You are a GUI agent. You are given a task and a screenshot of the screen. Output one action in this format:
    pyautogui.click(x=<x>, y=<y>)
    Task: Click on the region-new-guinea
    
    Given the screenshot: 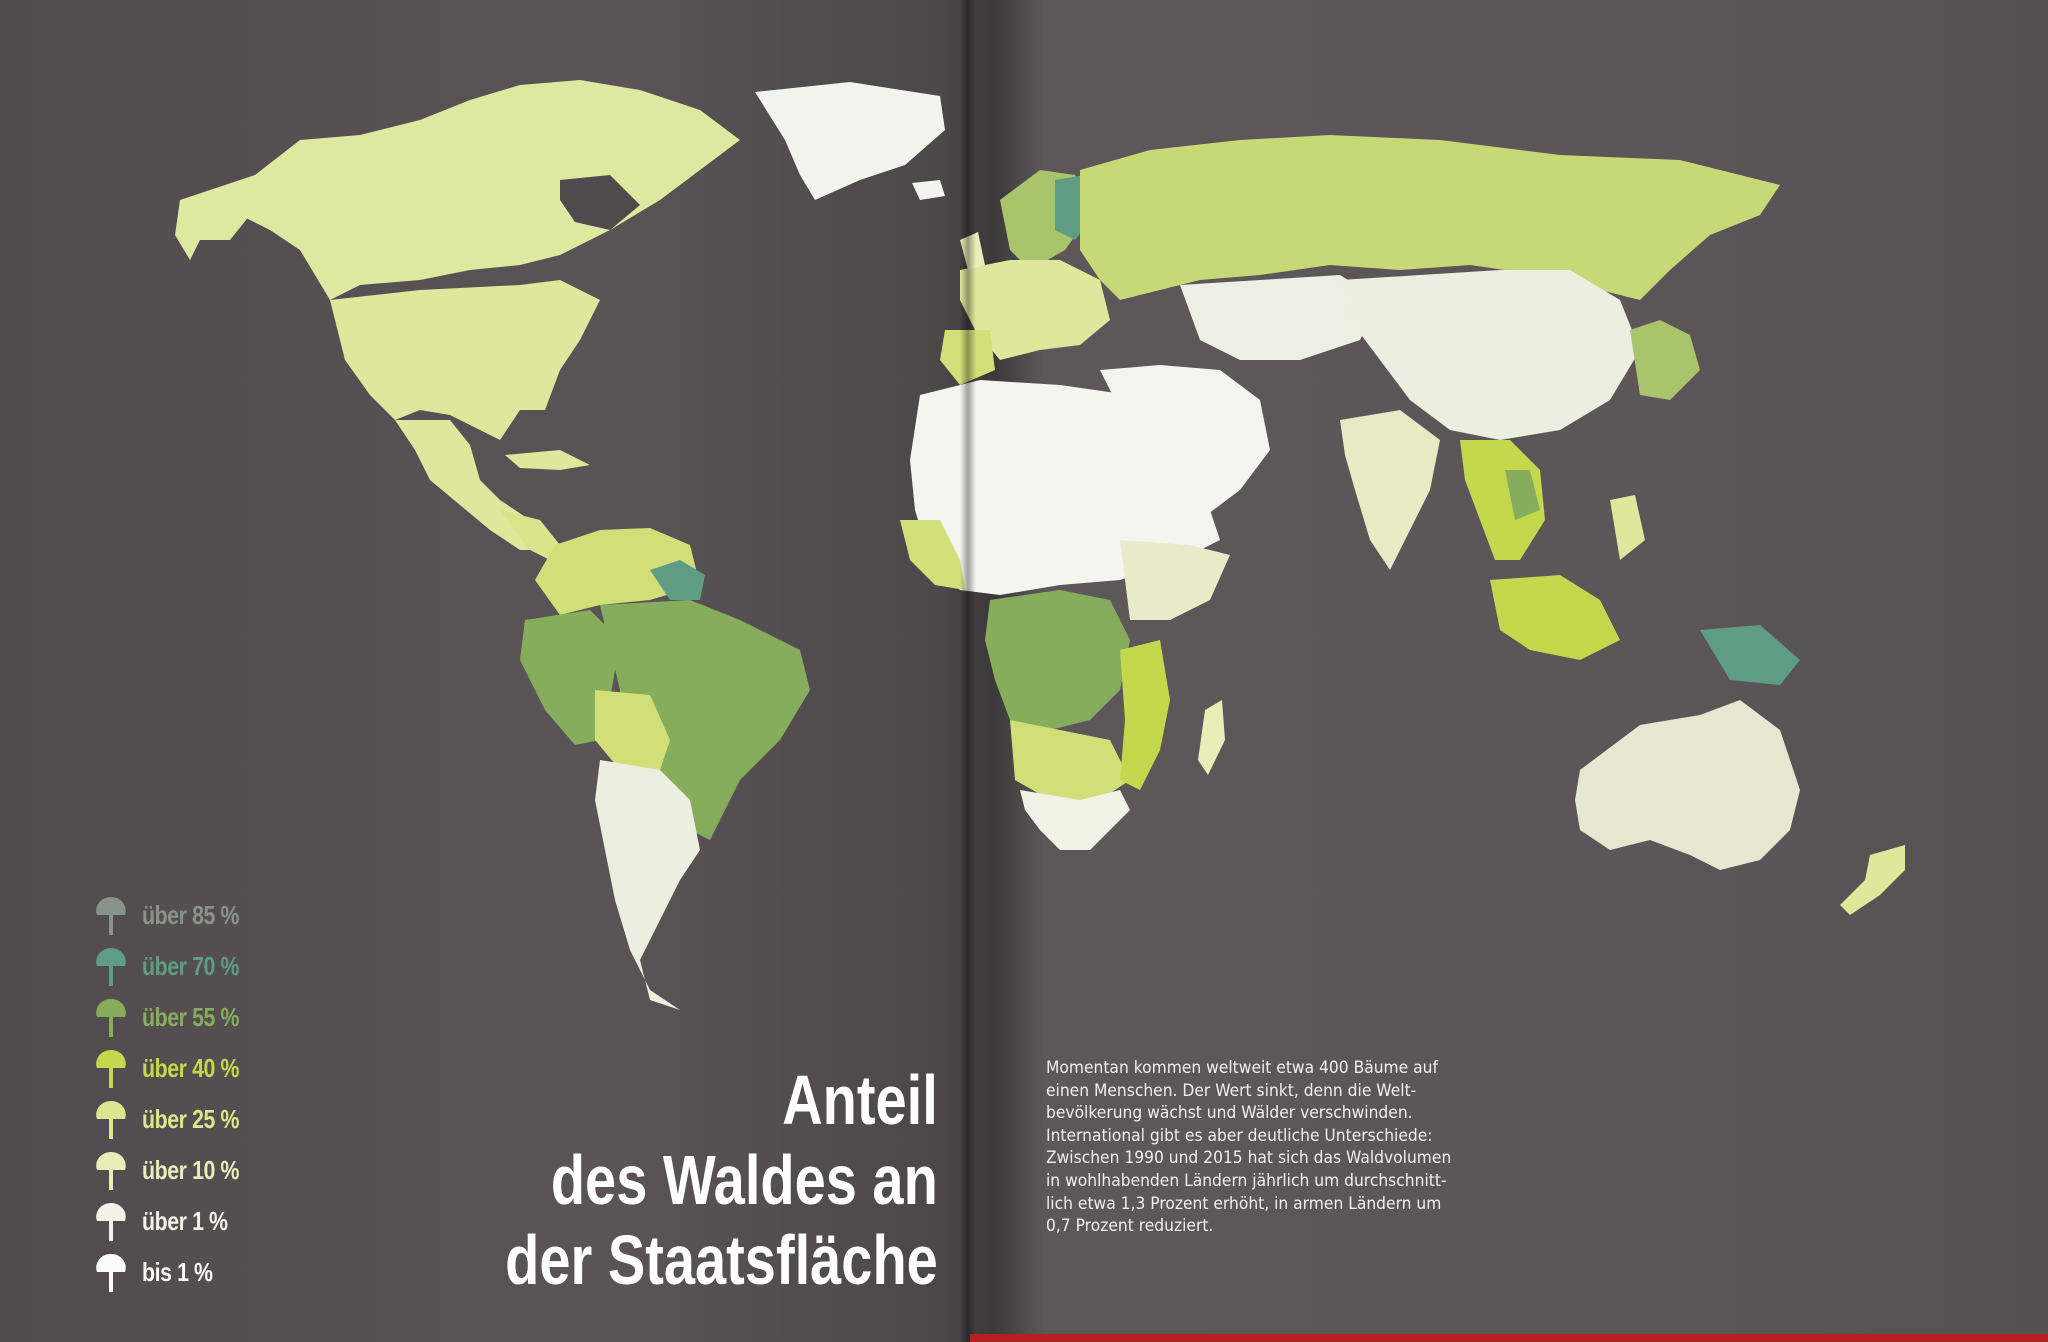 What is the action you would take?
    pyautogui.click(x=1750, y=655)
    